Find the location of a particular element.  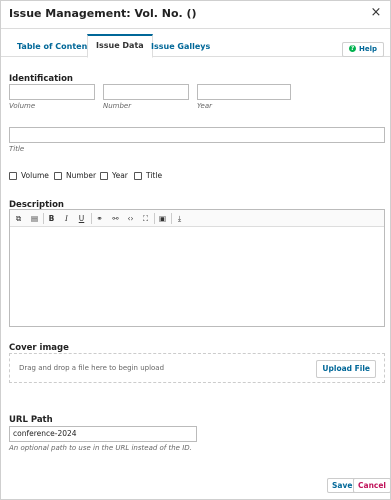

url-path-input: conference-2024 is located at coordinates (103, 434).